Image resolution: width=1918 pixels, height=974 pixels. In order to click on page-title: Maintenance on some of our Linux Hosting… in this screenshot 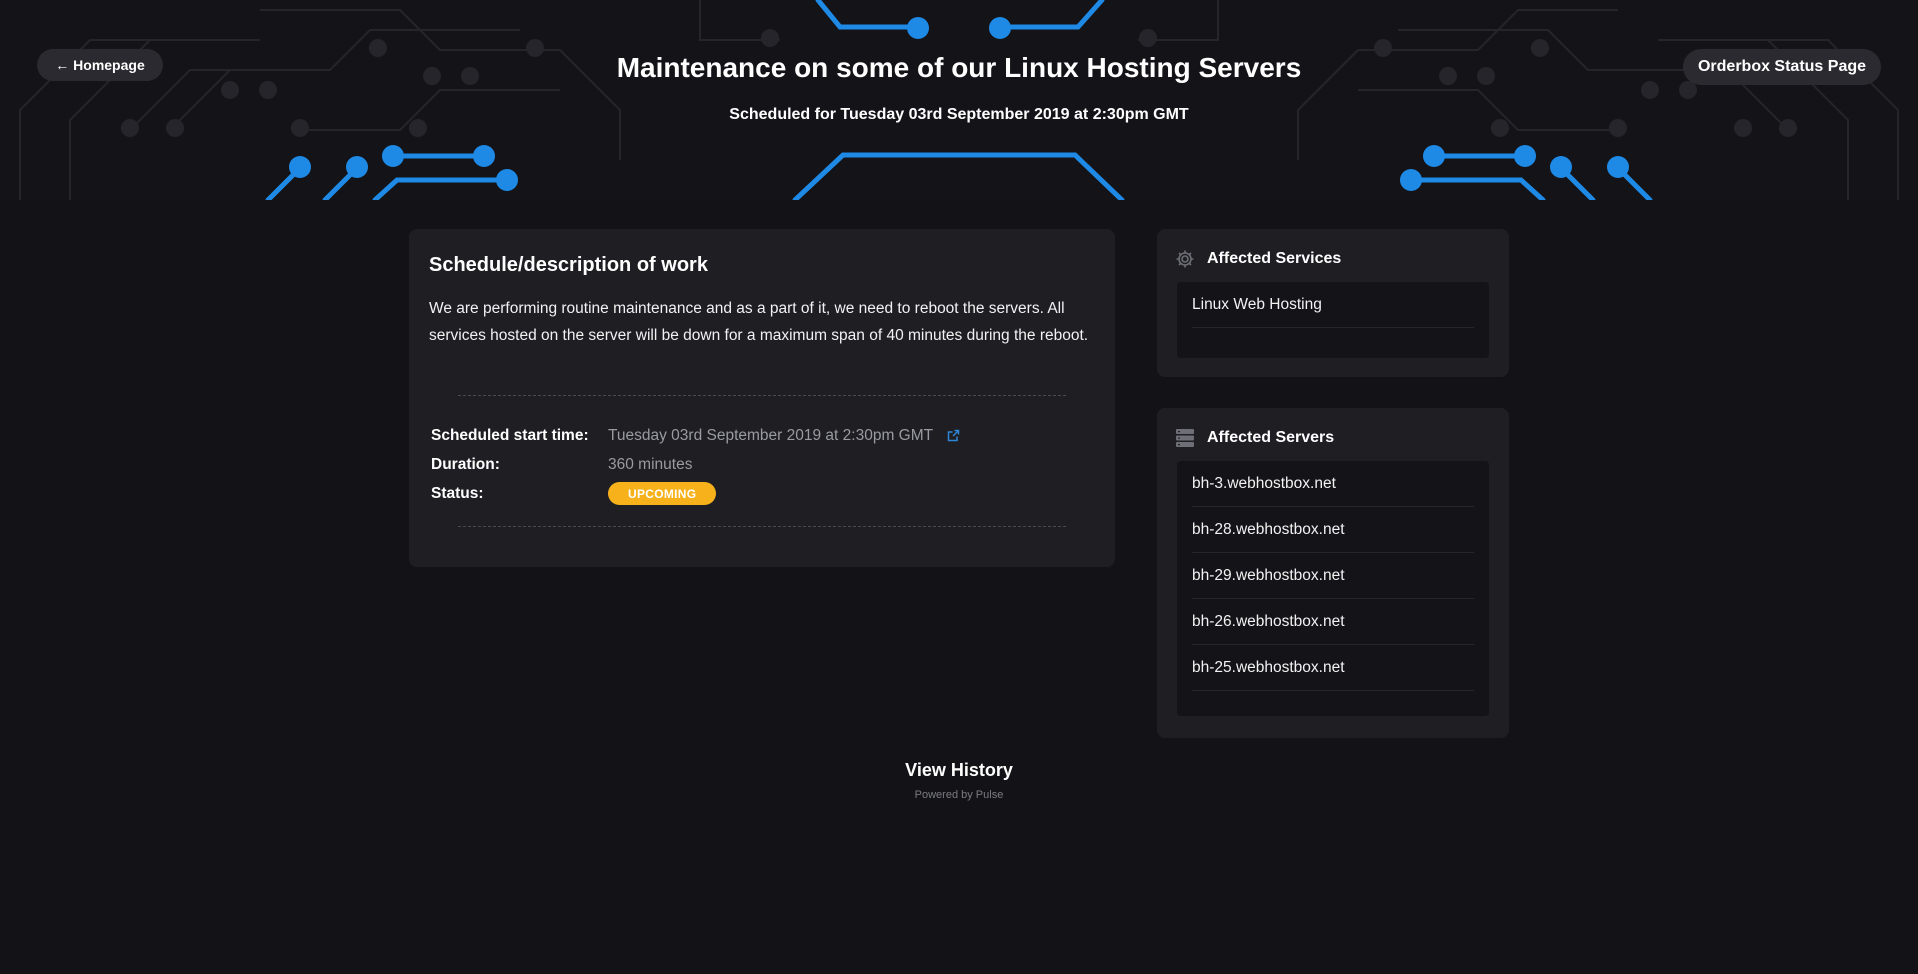, I will do `click(959, 67)`.